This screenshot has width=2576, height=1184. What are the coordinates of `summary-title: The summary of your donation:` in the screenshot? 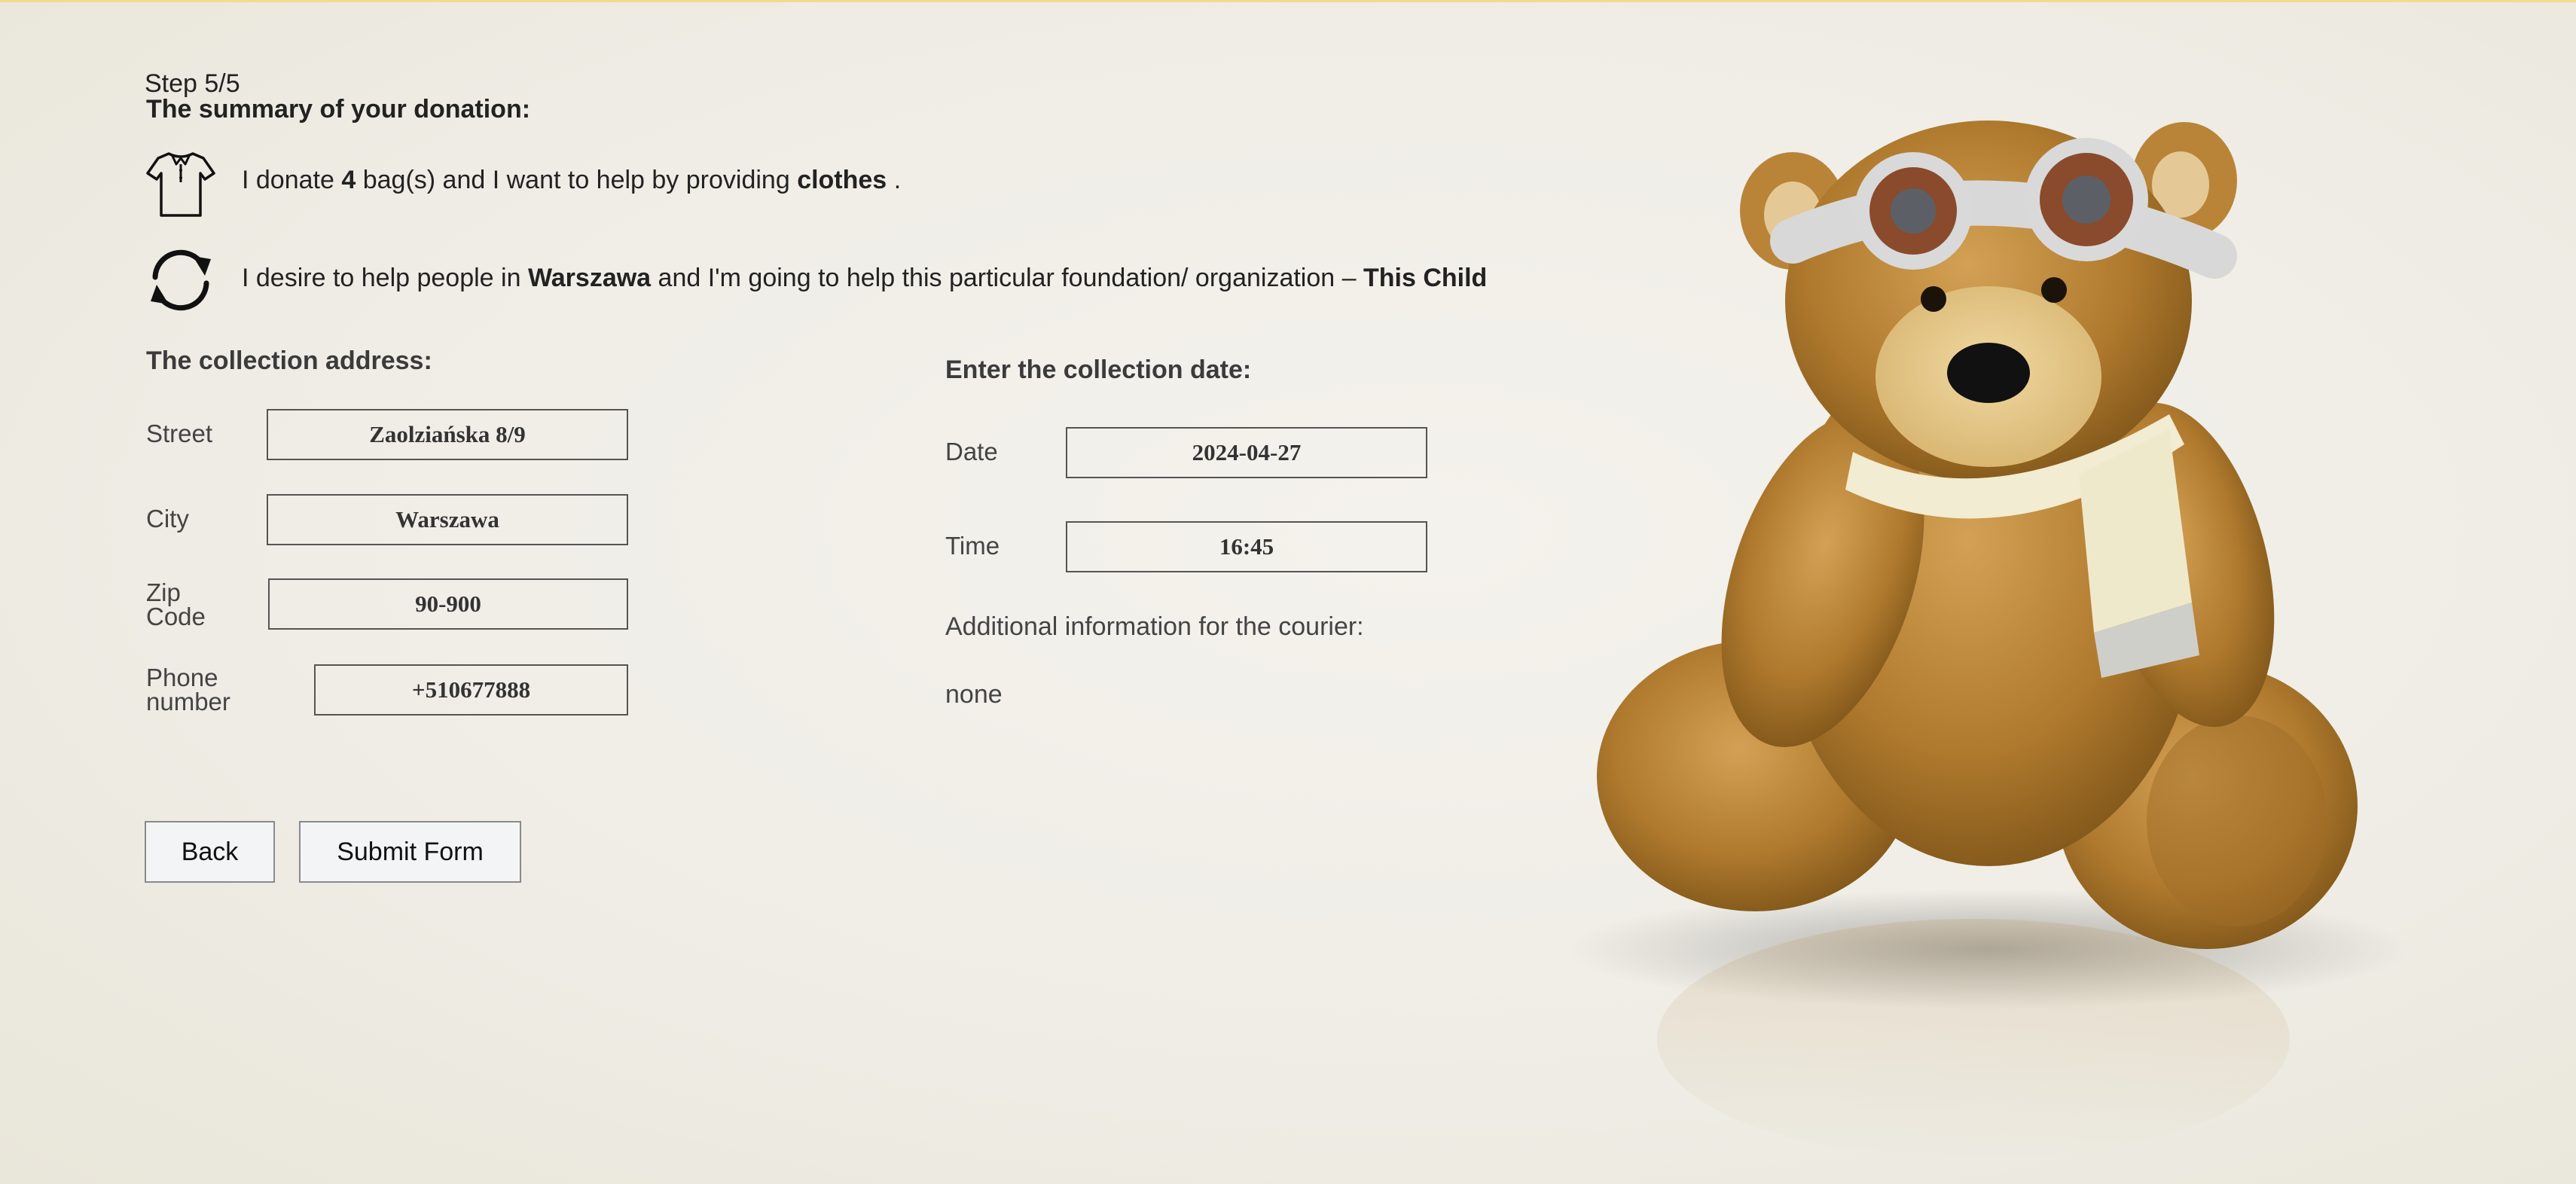 It's located at (339, 109).